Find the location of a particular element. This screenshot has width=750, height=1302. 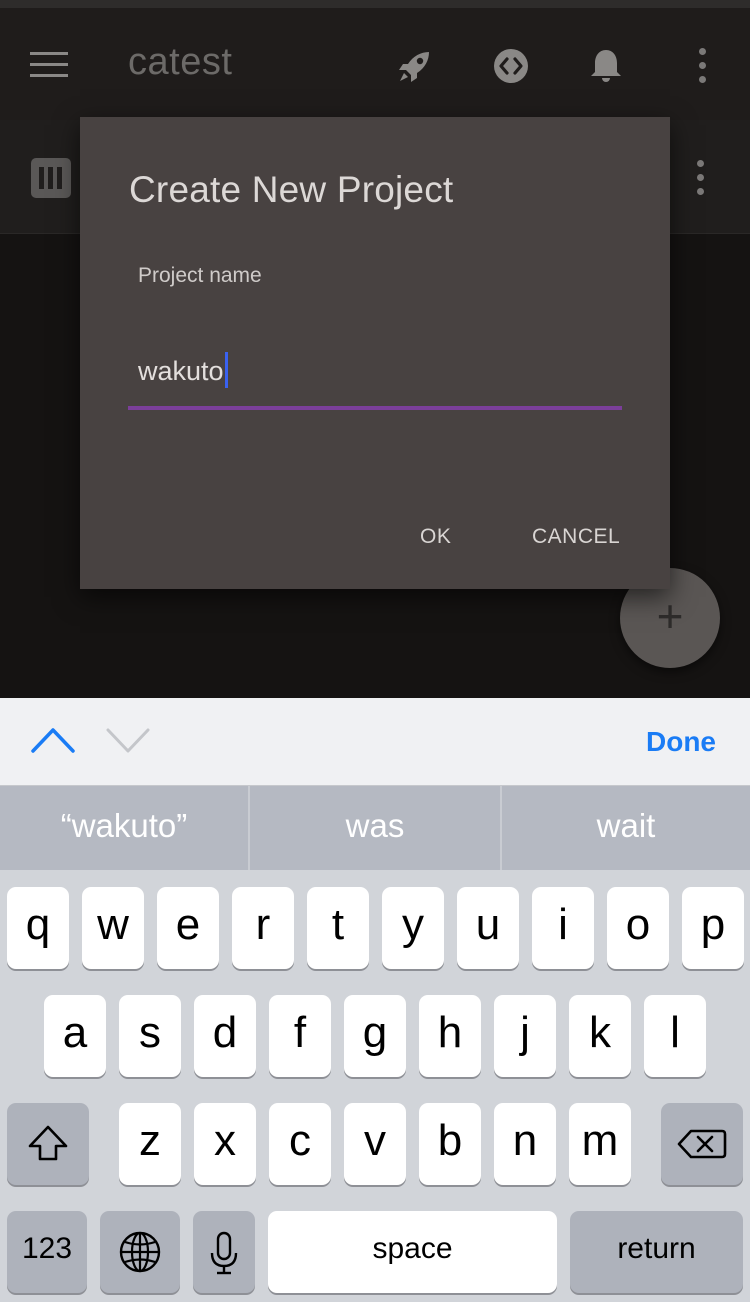

suggestion-3: wait is located at coordinates (626, 828).